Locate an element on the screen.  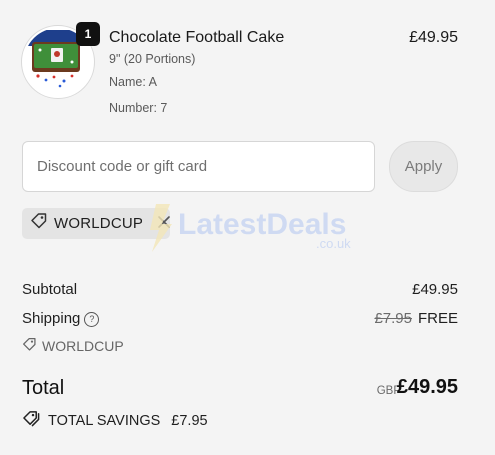
shipping-value: FREE is located at coordinates (437, 318).